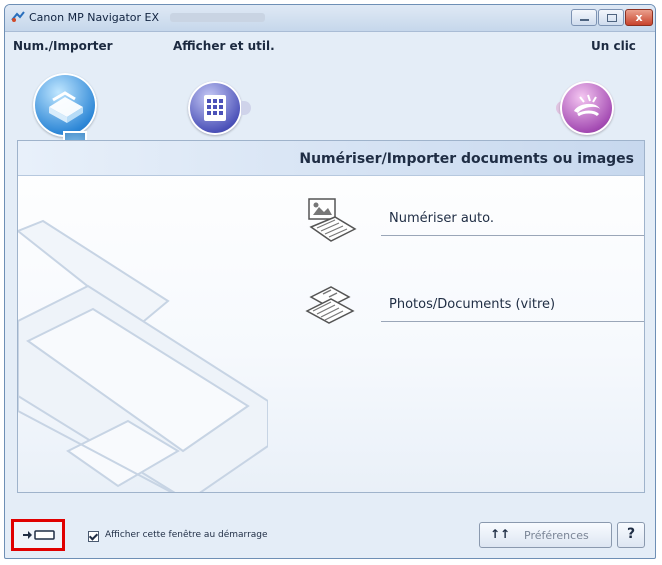 Image resolution: width=662 pixels, height=565 pixels. I want to click on tab-view-use, so click(215, 108).